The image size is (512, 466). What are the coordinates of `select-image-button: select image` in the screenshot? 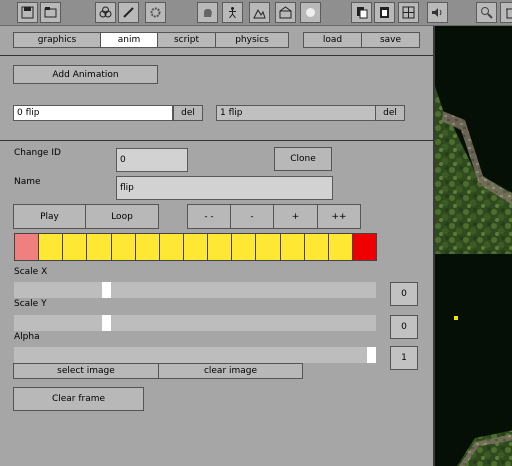 It's located at (86, 371).